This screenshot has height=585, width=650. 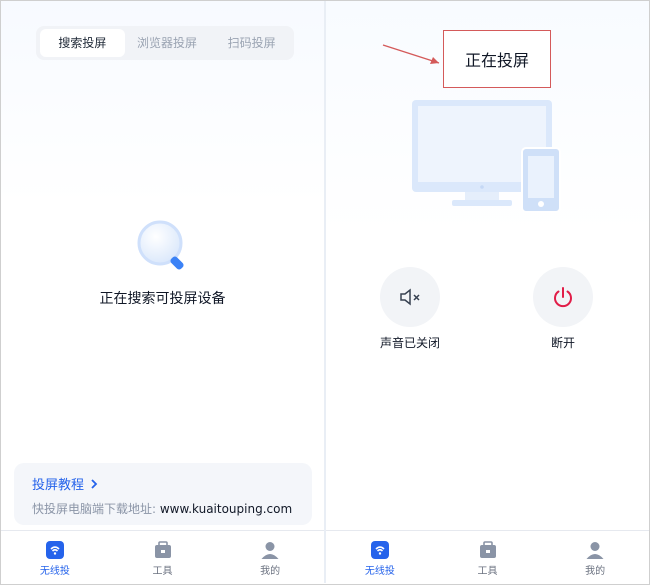 I want to click on chevron-right-icon, so click(x=94, y=483).